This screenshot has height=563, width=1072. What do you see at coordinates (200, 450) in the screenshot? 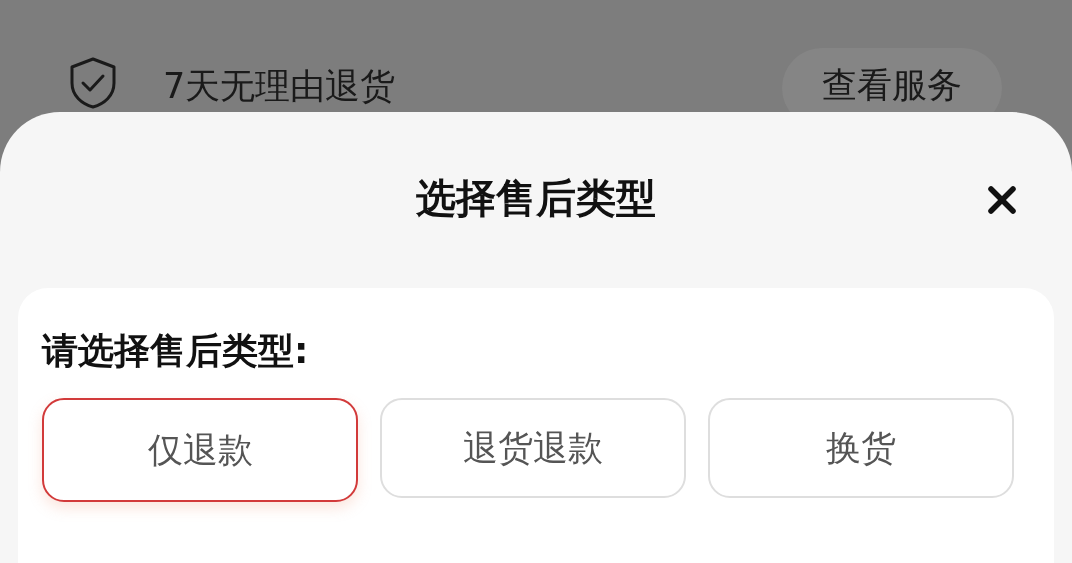
I see `option-button: 仅退款` at bounding box center [200, 450].